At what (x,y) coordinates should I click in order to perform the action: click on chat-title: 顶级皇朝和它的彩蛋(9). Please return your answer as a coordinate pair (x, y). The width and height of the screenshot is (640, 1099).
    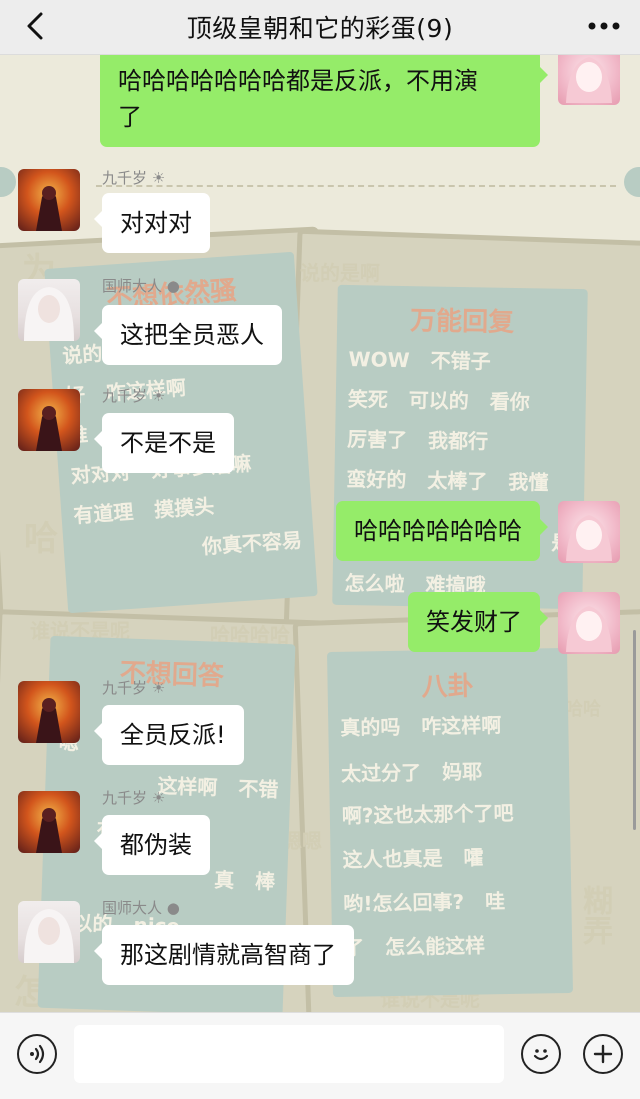
    Looking at the image, I should click on (320, 28).